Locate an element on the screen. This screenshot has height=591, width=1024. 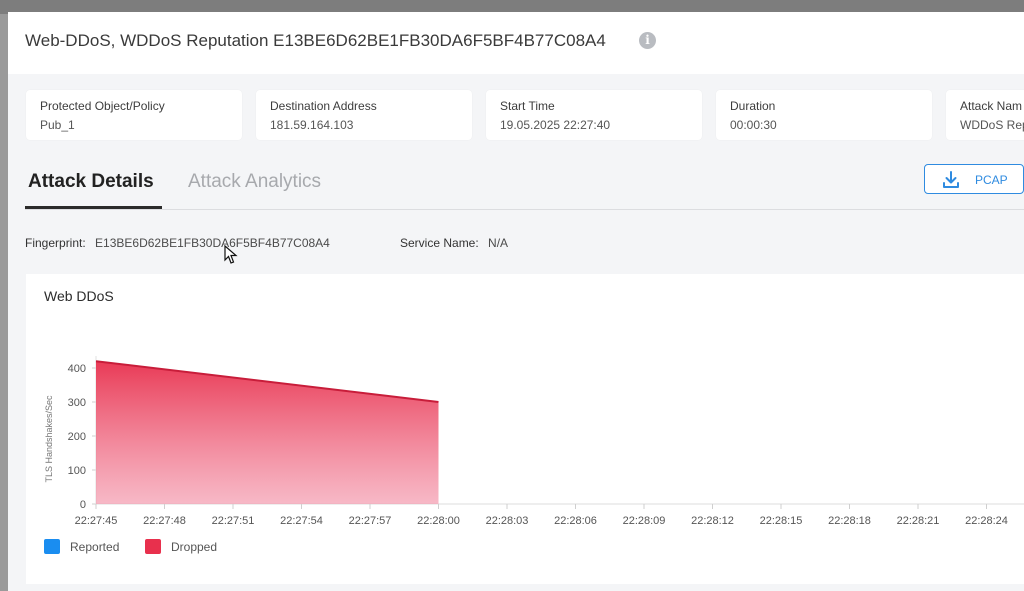
fingerprint-value: E13BE6D62BE1FB30DA6F5BF4B77C08A4 is located at coordinates (212, 243).